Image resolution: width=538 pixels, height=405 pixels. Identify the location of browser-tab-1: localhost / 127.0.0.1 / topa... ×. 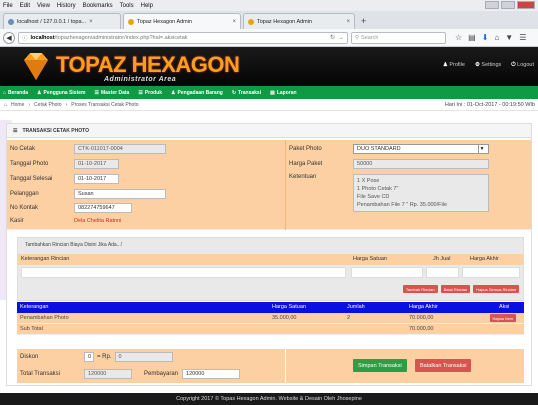
(62, 21).